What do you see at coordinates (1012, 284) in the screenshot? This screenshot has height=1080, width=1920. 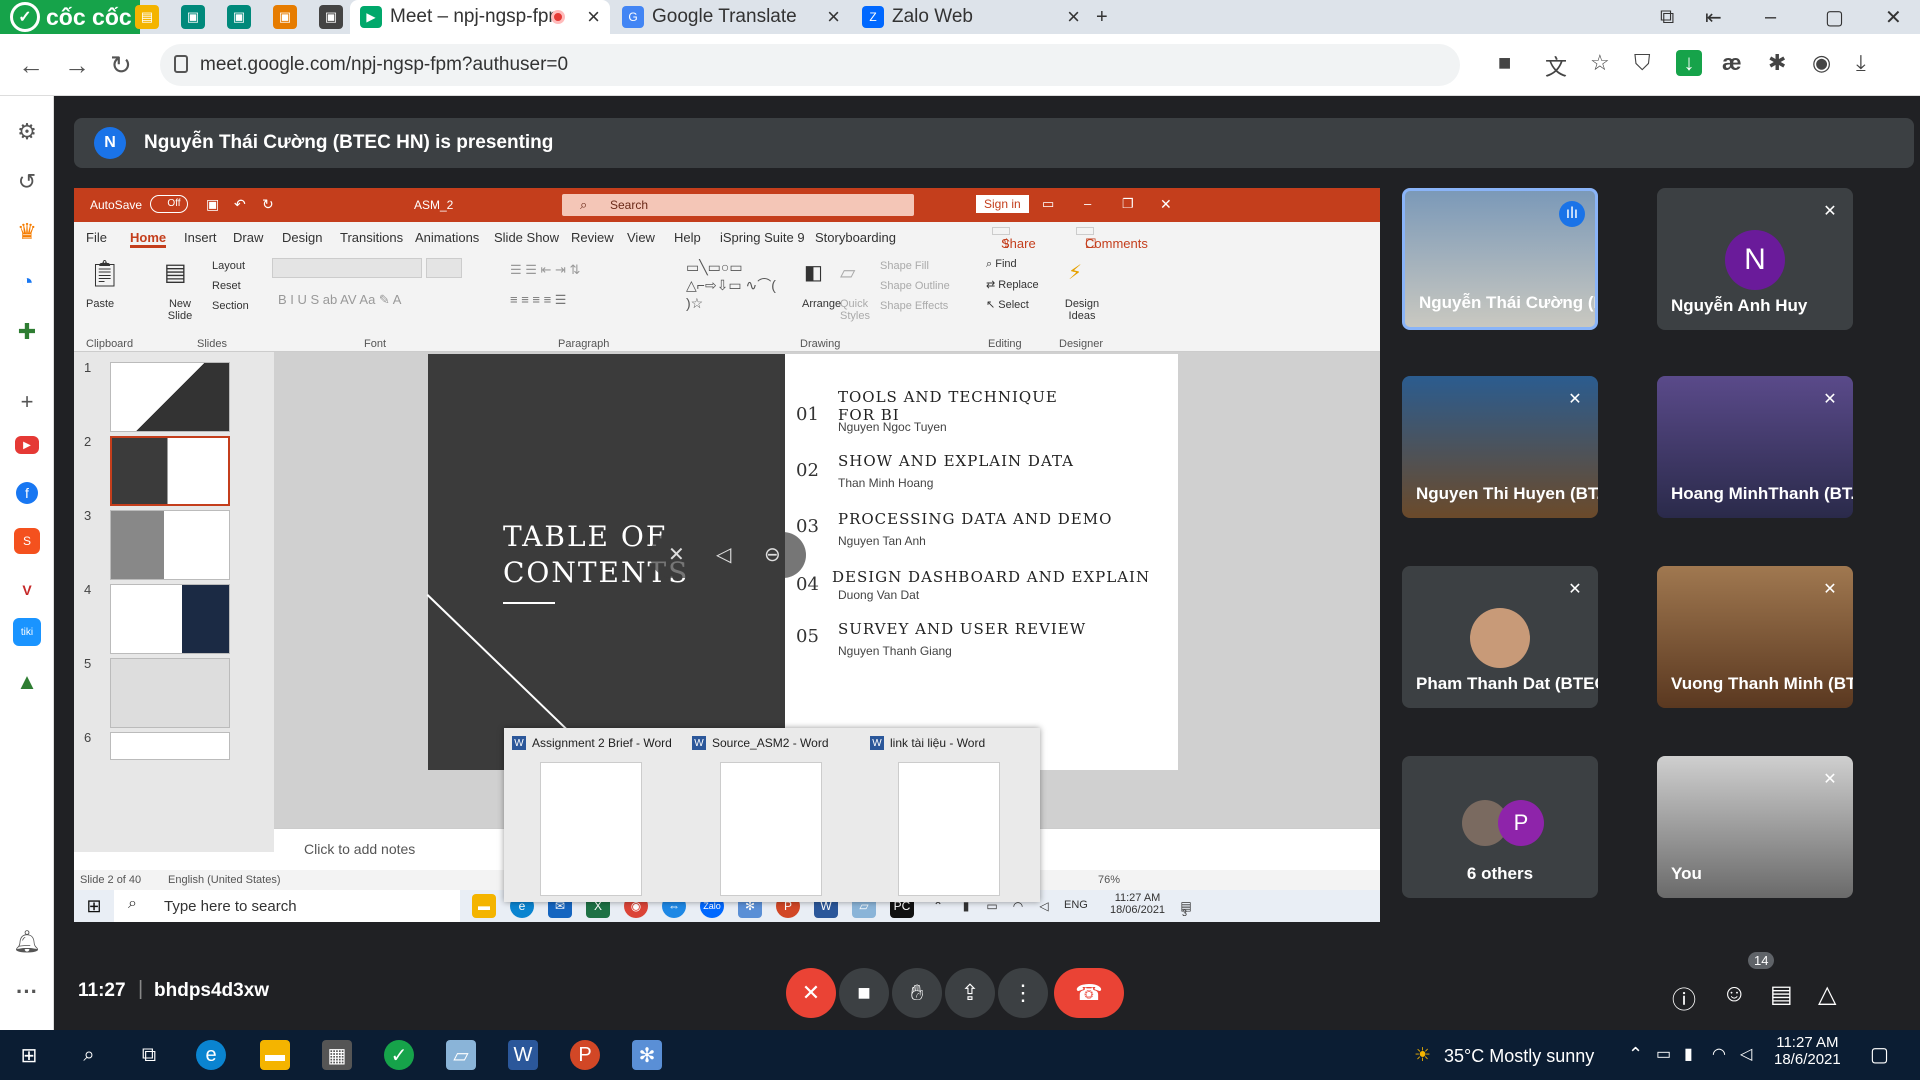 I see `replace-button: ⇄ Replace` at bounding box center [1012, 284].